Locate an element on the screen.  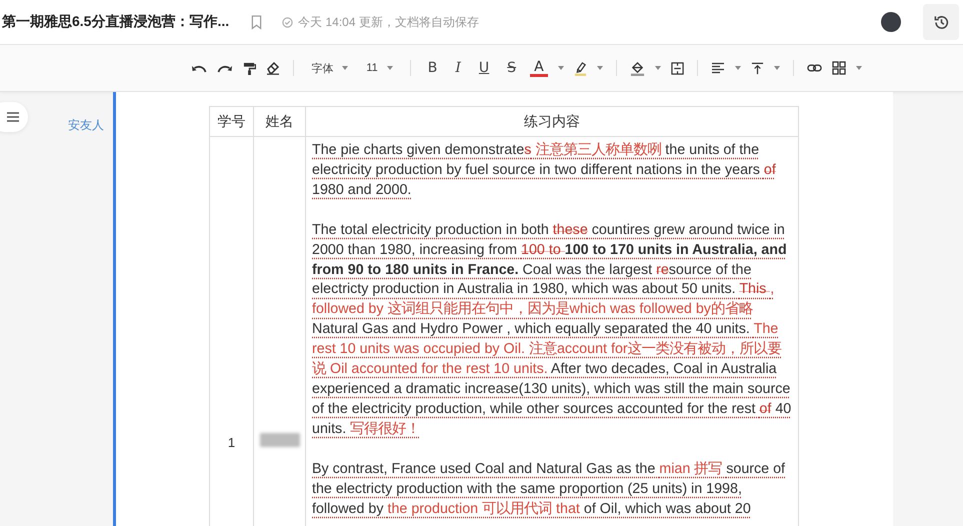
grid-icon is located at coordinates (839, 68).